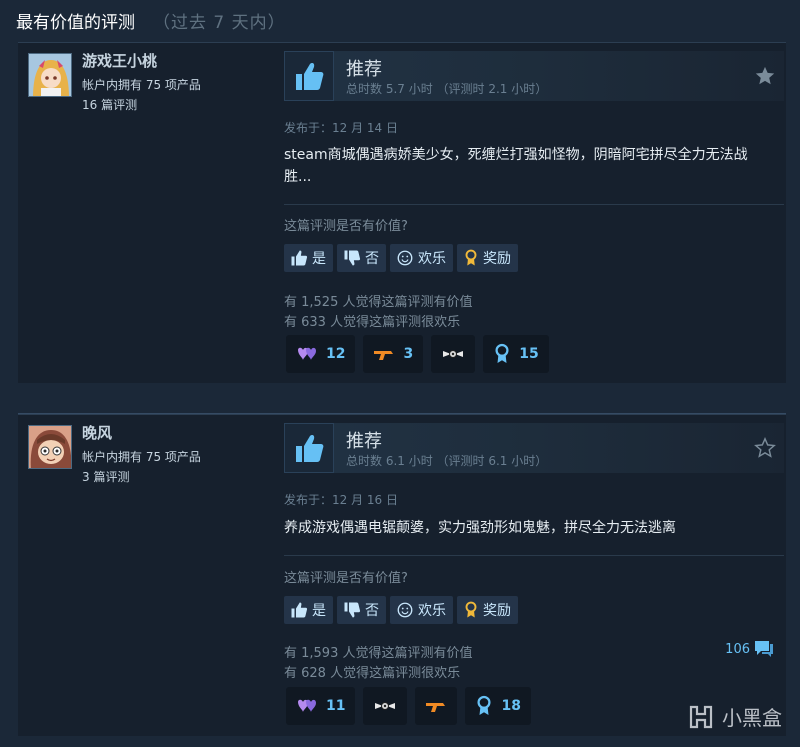 This screenshot has height=747, width=800. Describe the element at coordinates (534, 448) in the screenshot. I see `verdict-bar: 推荐 总时数 6.1 小时 （评测时 6.1 小时）` at that location.